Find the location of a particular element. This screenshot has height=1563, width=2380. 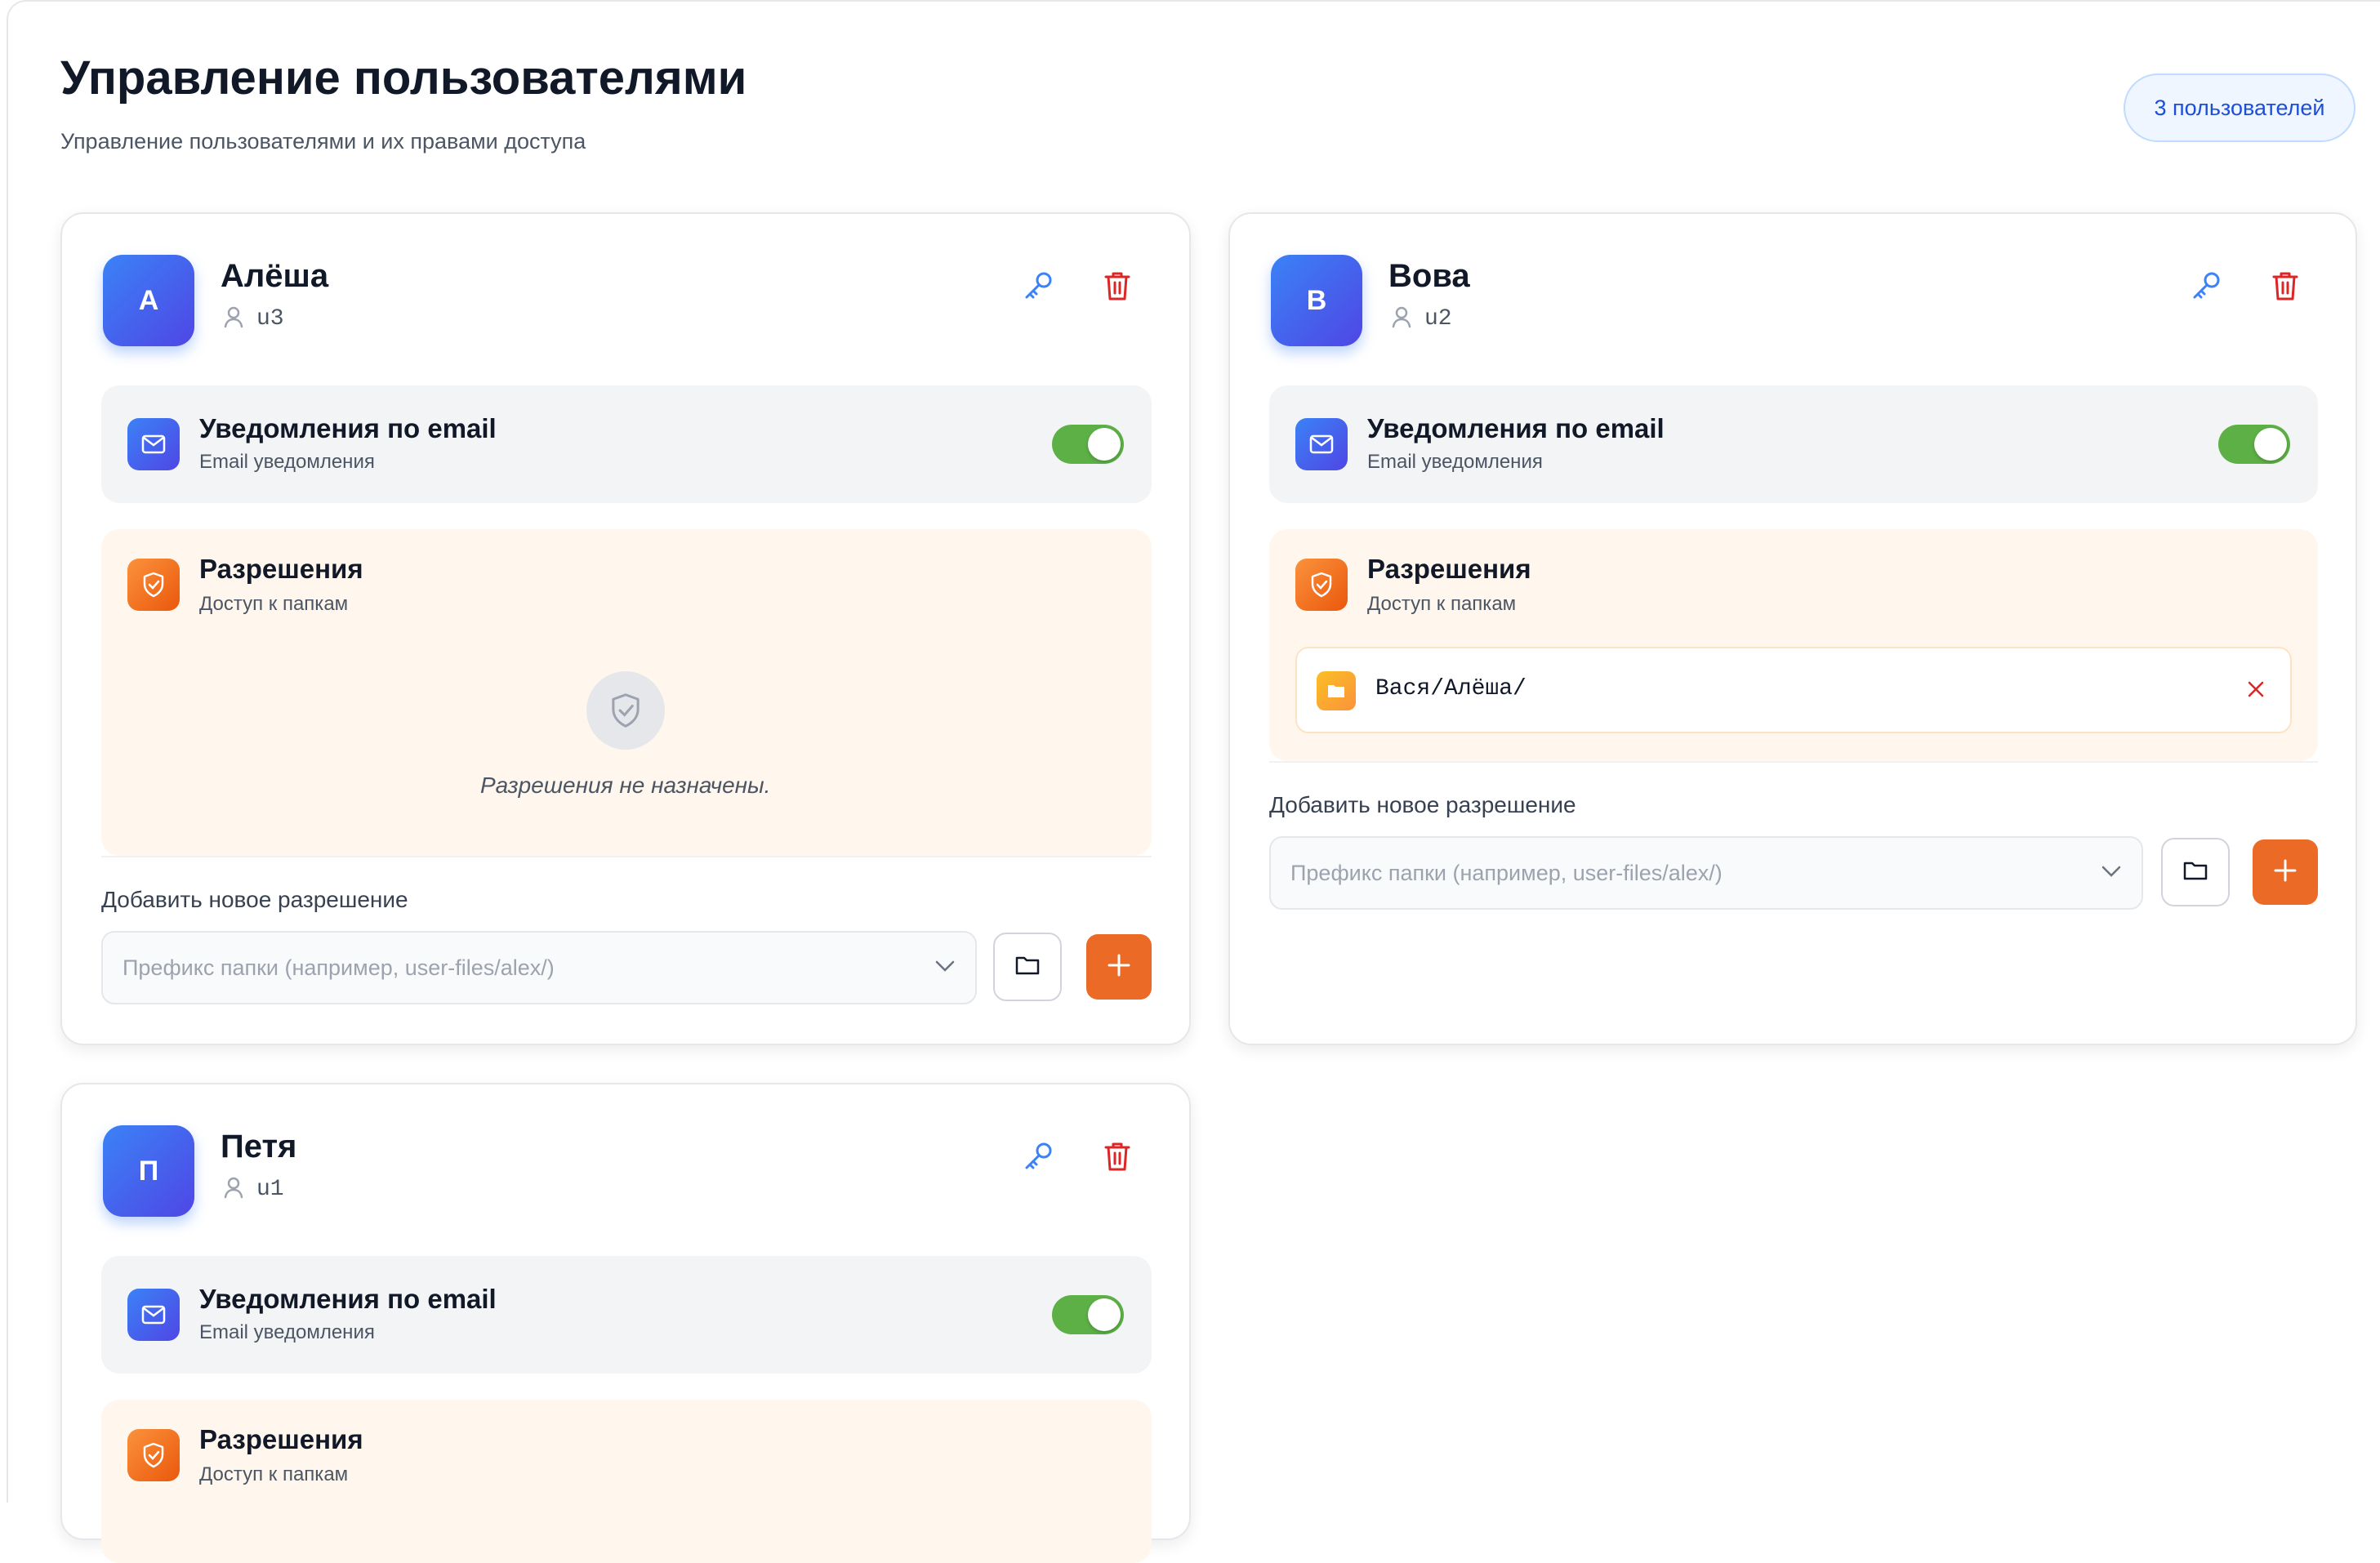

user-name: Петя is located at coordinates (259, 1146).